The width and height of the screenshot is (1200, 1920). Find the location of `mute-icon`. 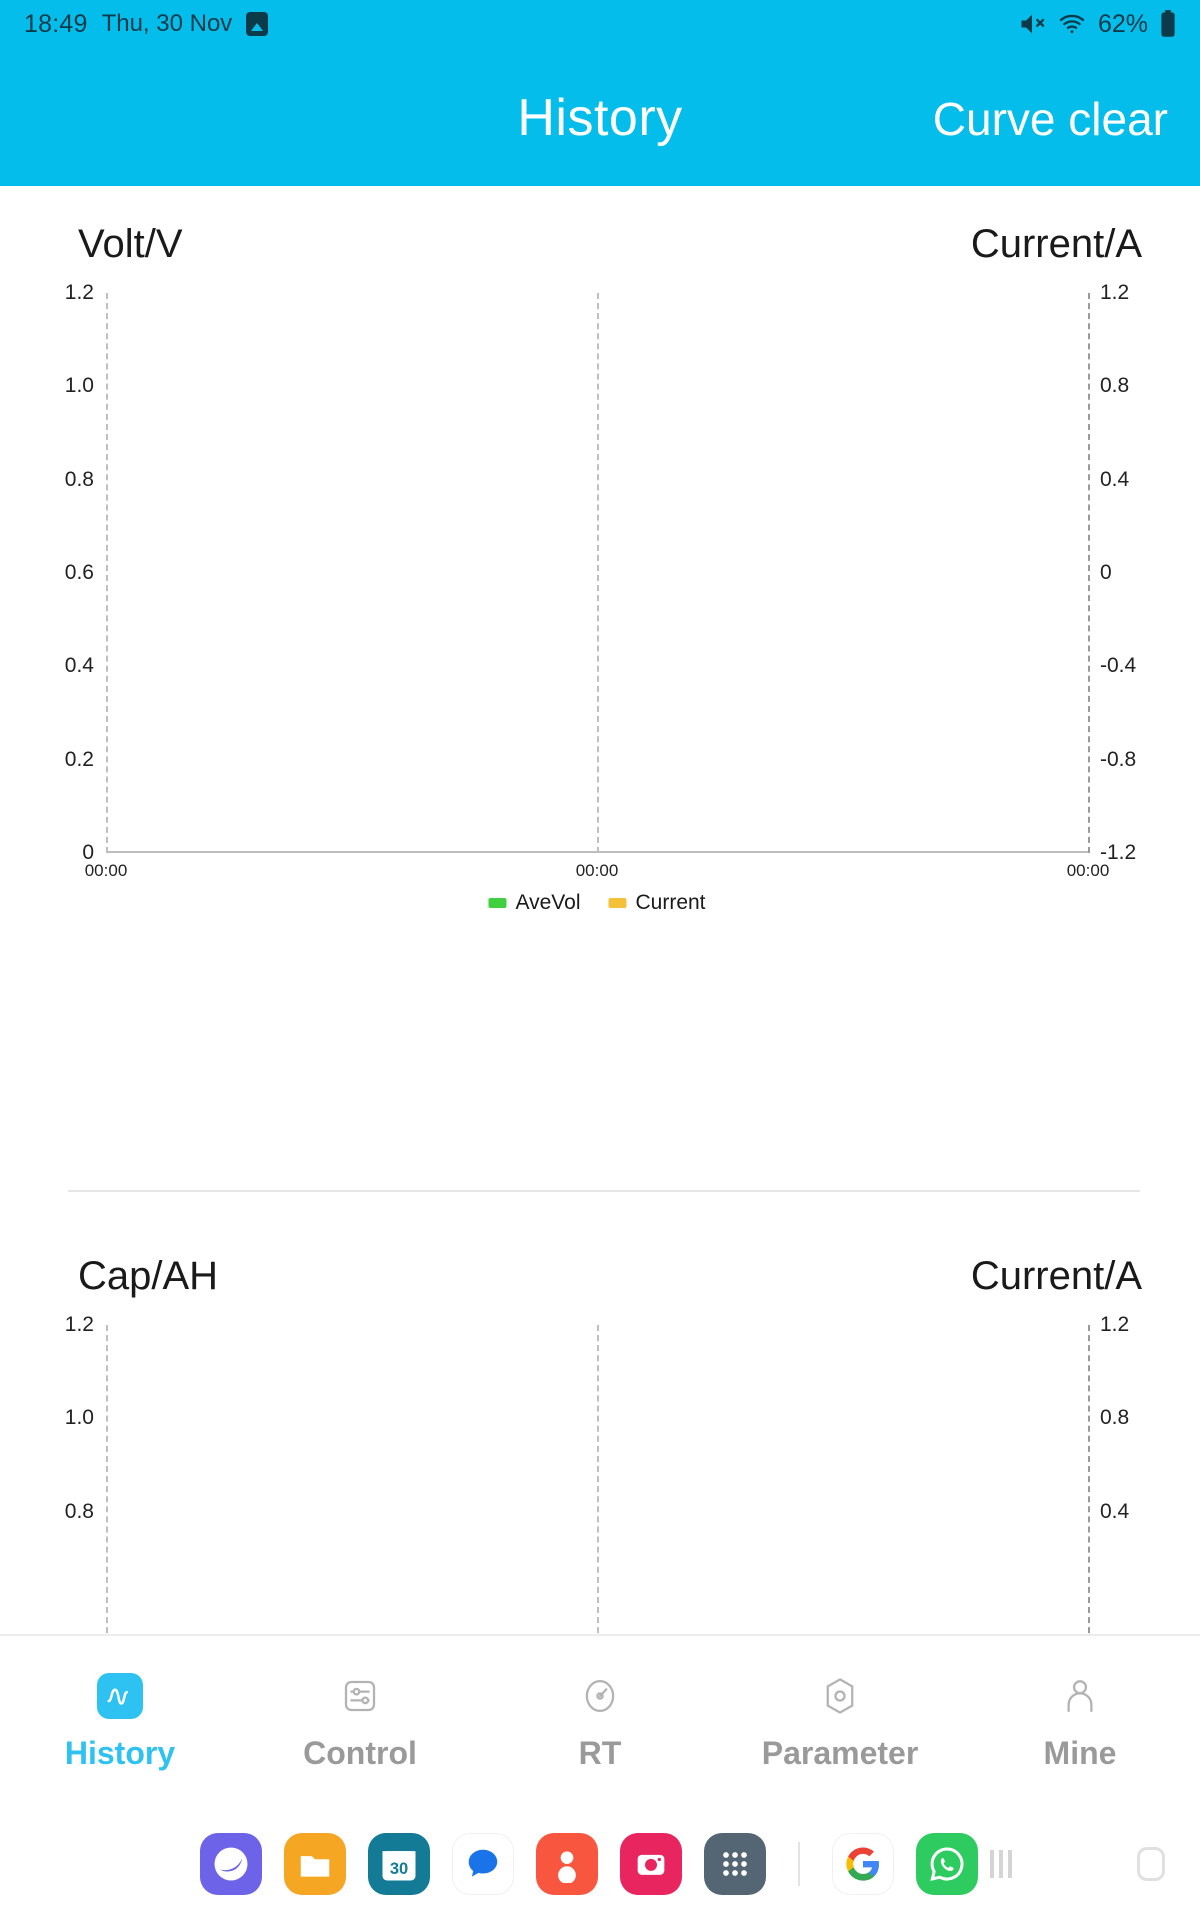

mute-icon is located at coordinates (1032, 24).